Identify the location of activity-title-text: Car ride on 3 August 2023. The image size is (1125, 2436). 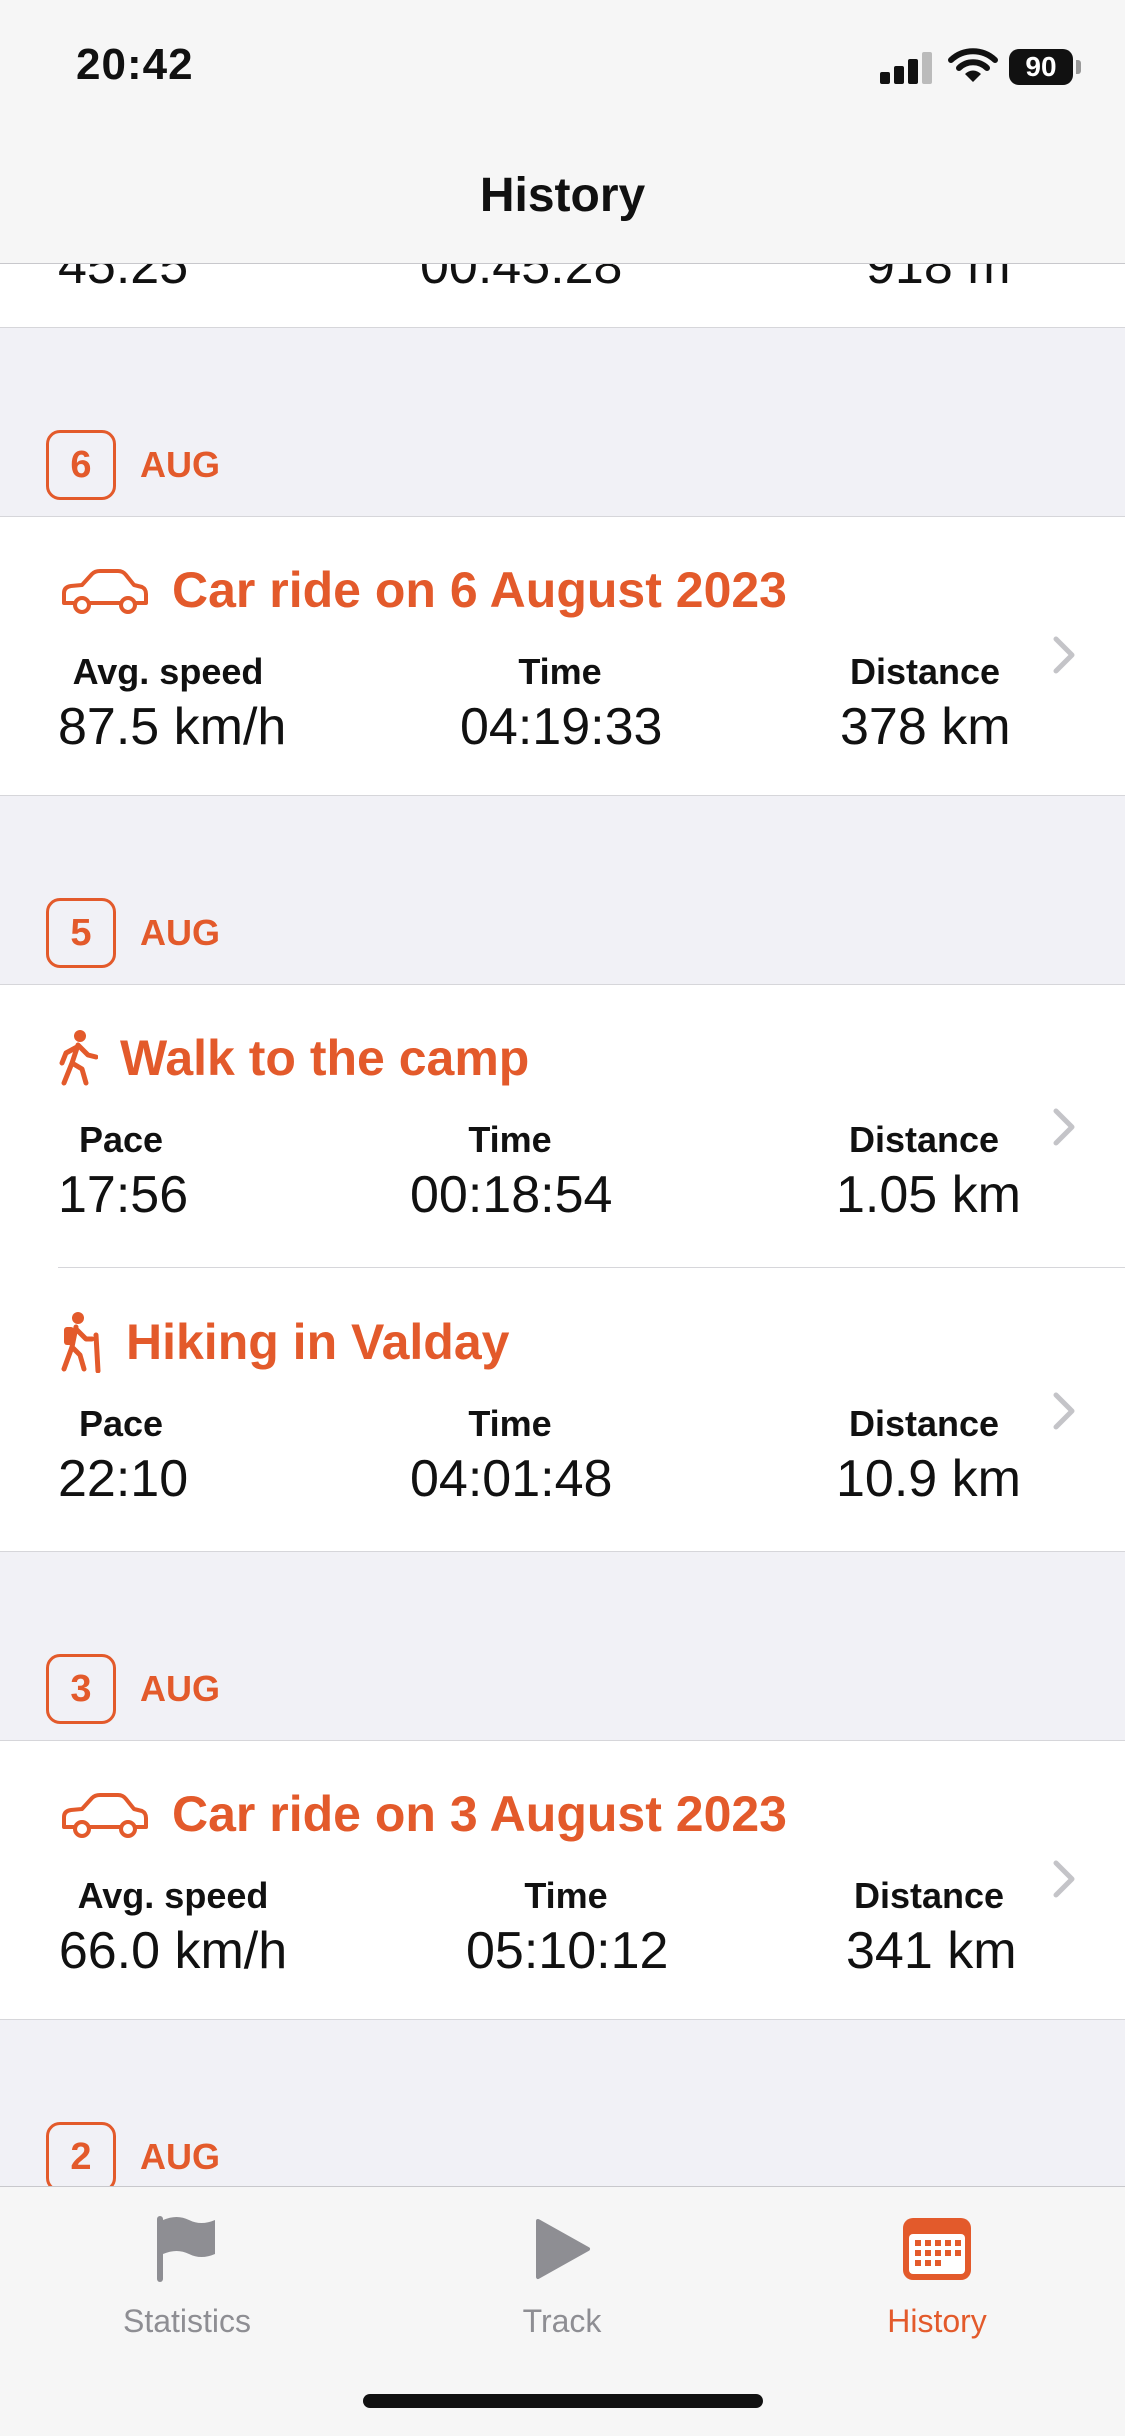
(479, 1814).